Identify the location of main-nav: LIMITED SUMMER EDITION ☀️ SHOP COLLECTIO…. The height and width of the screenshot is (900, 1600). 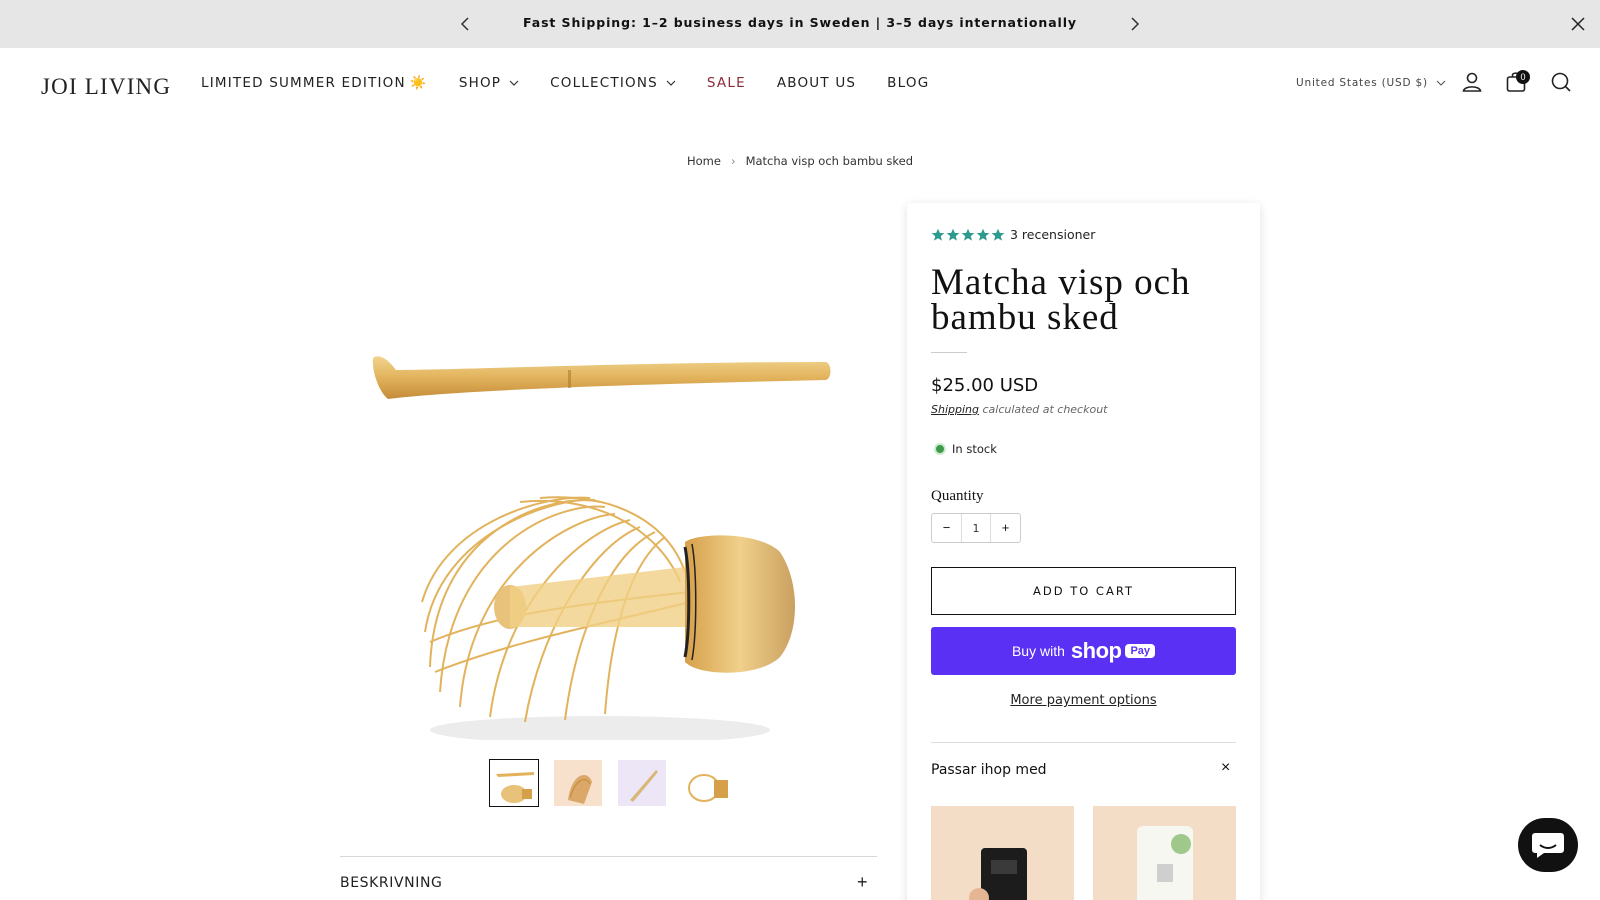
(580, 83).